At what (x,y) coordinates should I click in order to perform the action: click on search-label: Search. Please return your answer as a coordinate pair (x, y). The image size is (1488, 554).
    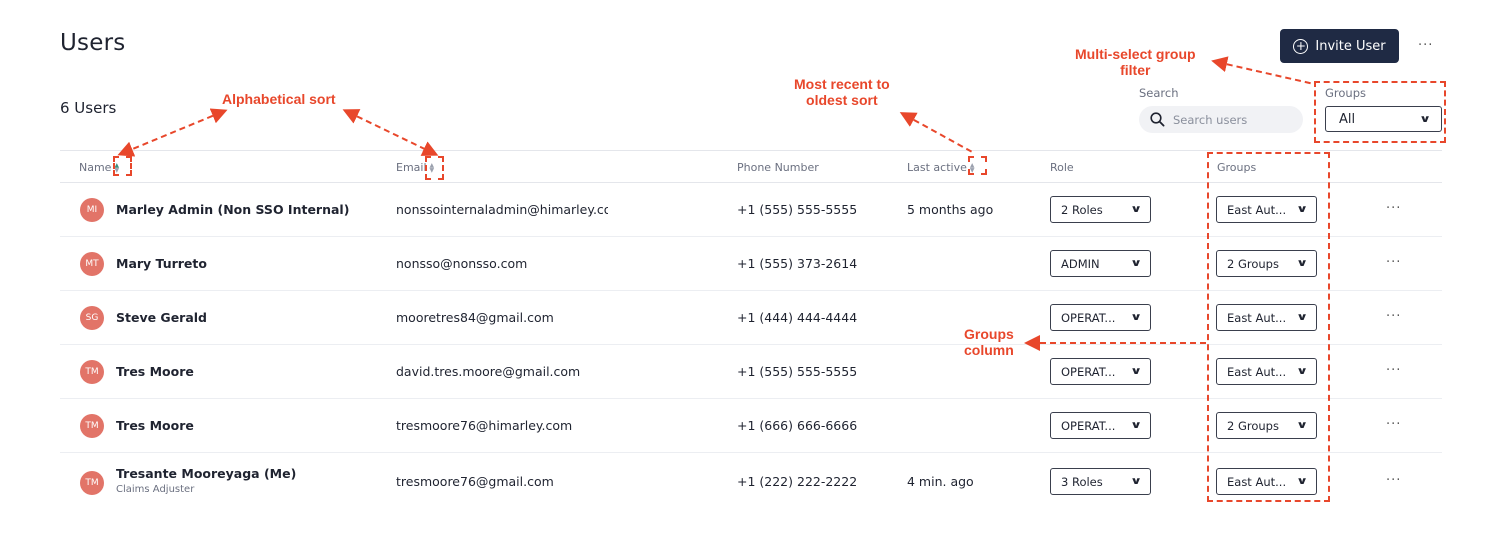
    Looking at the image, I should click on (1159, 93).